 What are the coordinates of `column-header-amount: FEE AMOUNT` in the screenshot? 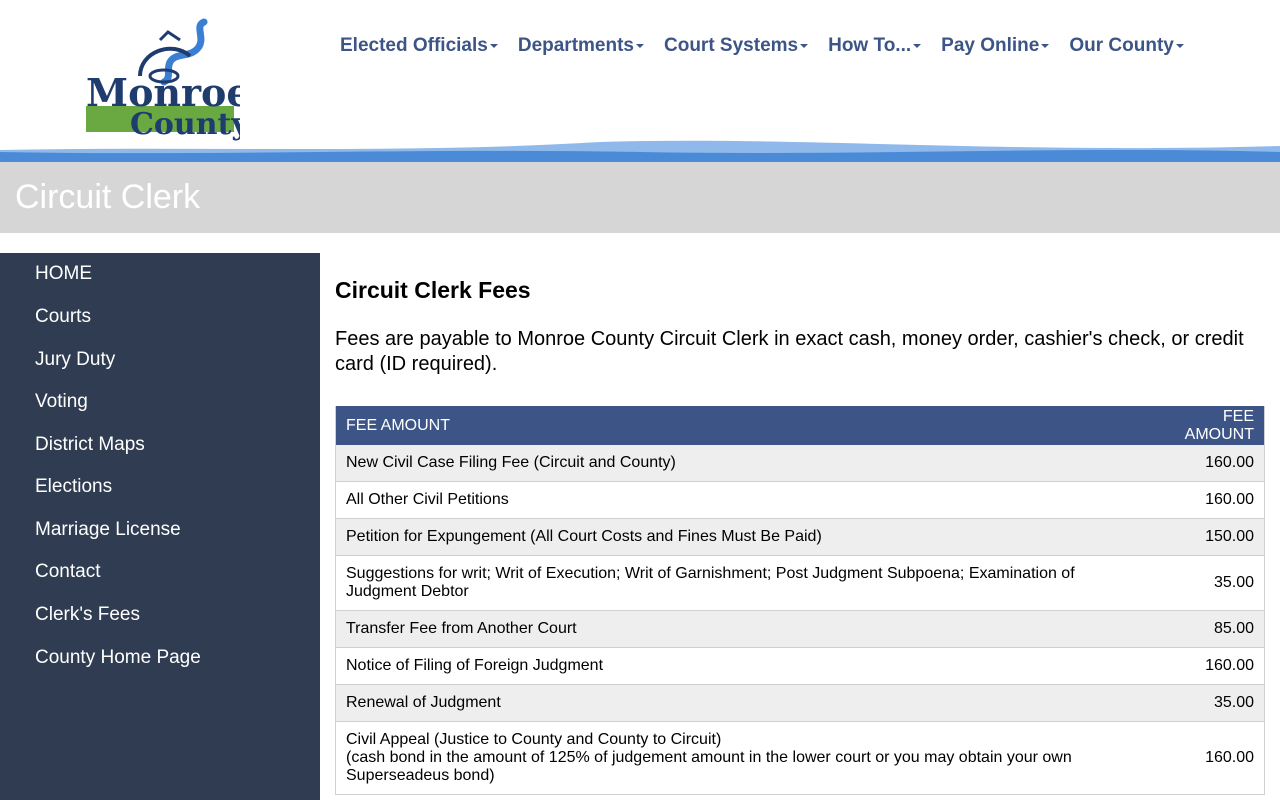 It's located at (1204, 425).